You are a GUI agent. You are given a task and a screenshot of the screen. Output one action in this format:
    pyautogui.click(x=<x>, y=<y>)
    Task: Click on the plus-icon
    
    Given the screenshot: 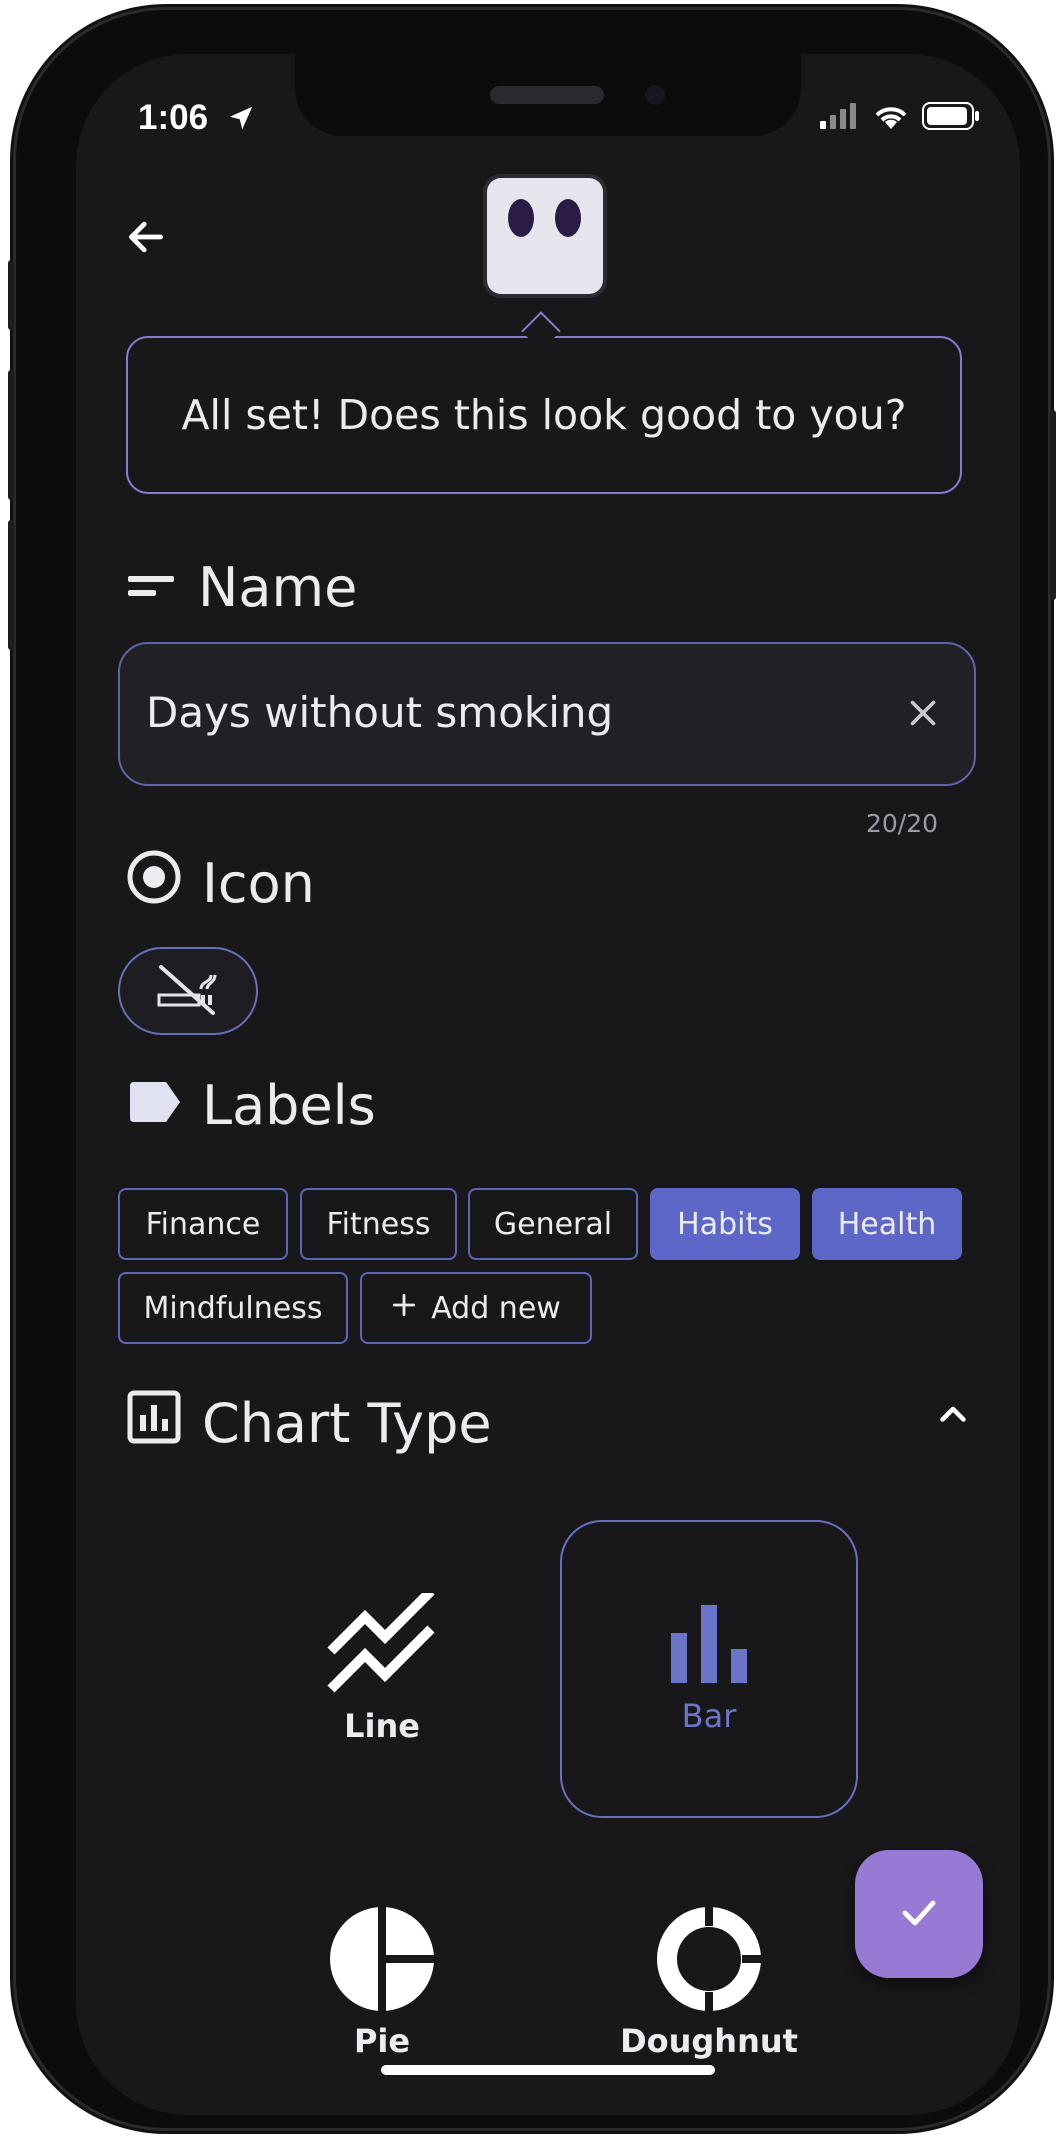 What is the action you would take?
    pyautogui.click(x=404, y=1308)
    